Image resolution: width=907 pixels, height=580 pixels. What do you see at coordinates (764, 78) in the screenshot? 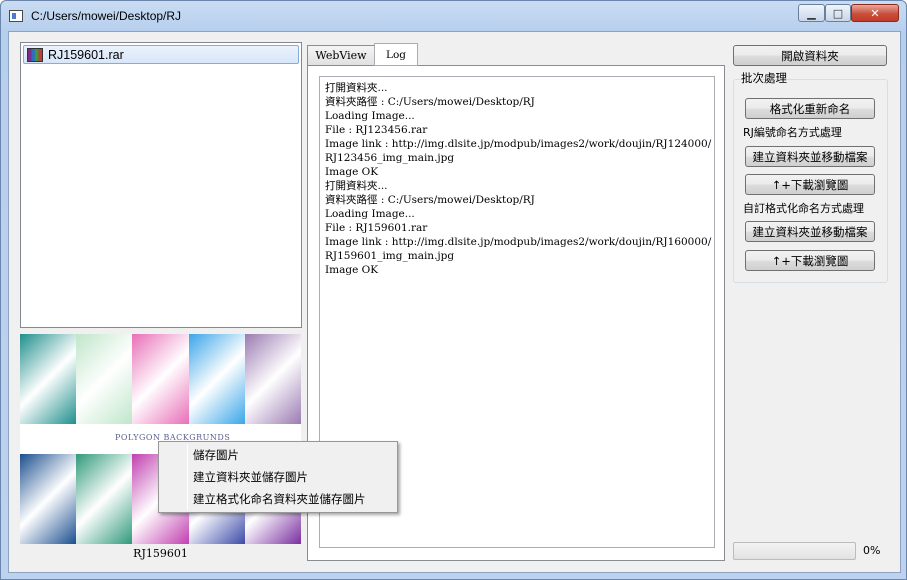
I see `batch-group-label: 批次處理` at bounding box center [764, 78].